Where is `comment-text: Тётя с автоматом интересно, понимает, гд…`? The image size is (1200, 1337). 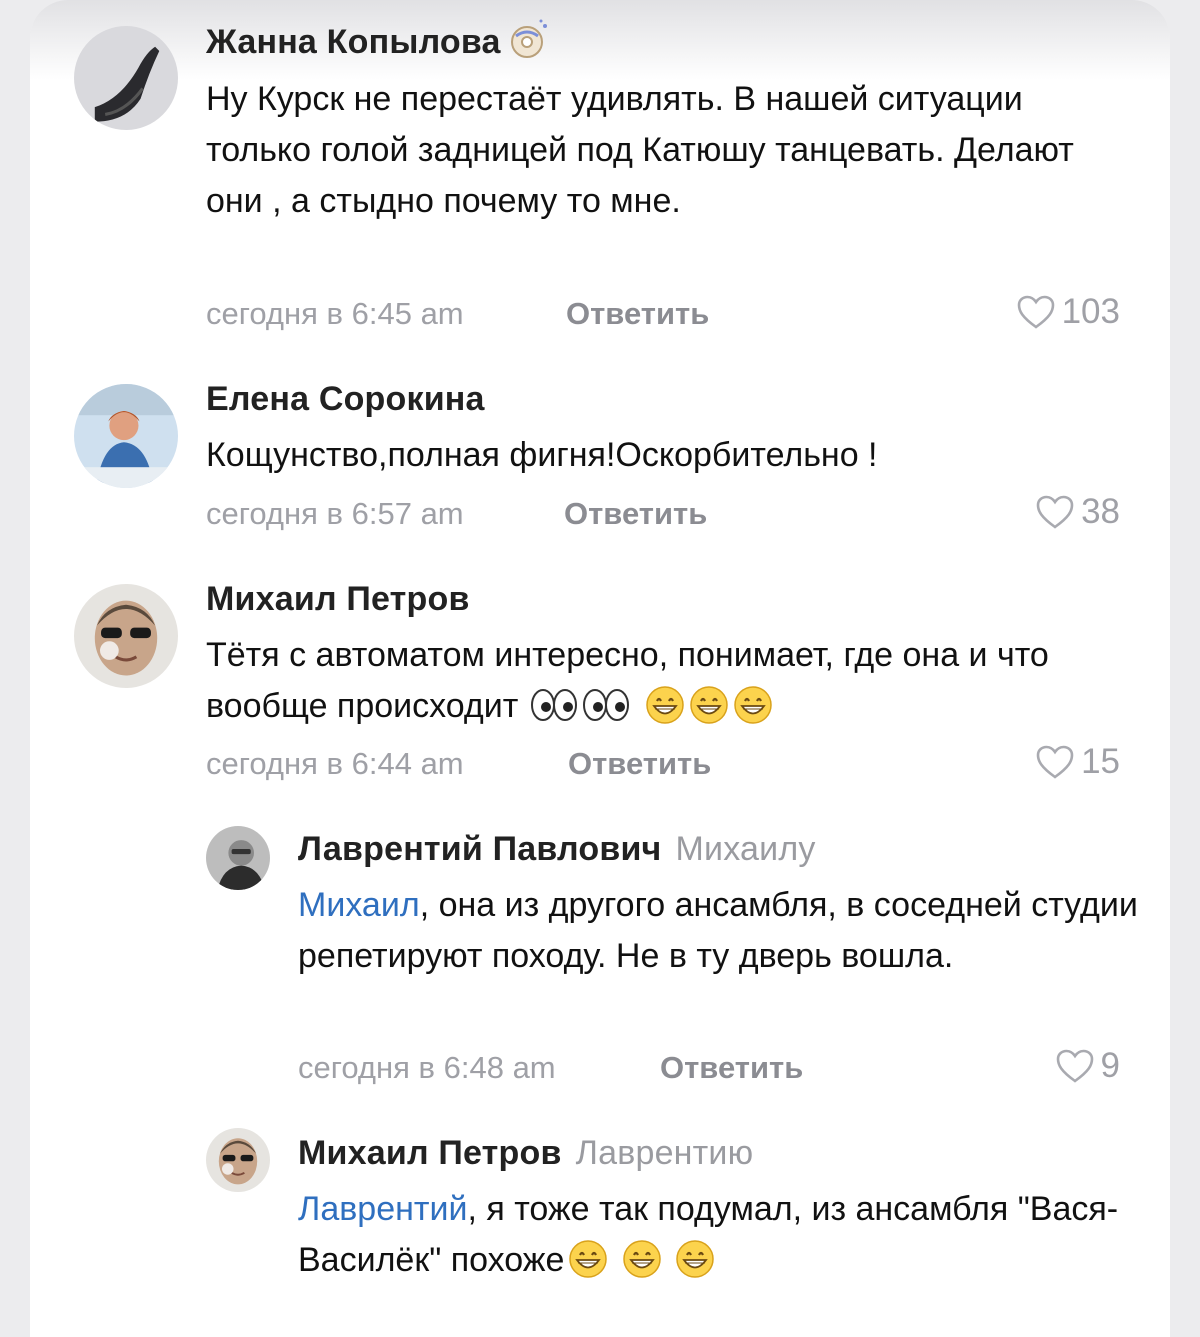
comment-text: Тётя с автоматом интересно, понимает, гд… is located at coordinates (666, 681).